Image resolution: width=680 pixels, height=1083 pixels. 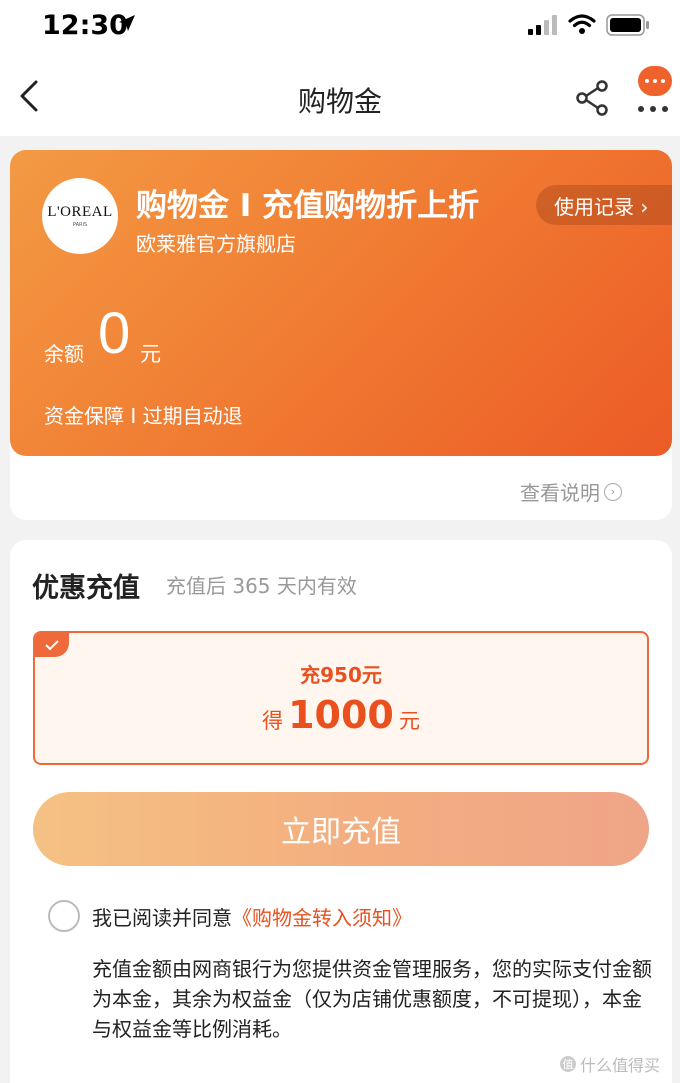 I want to click on watermark-text: 什么值得买, so click(x=620, y=1065).